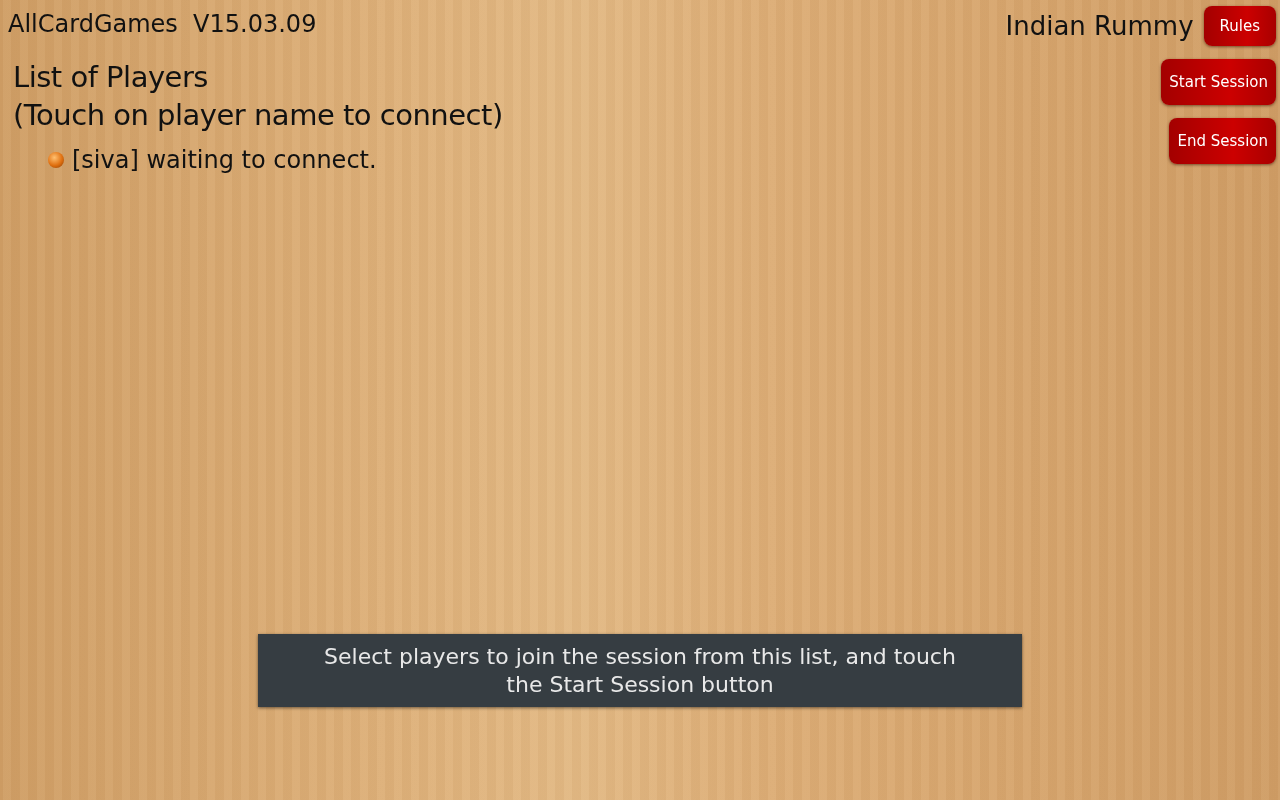 This screenshot has width=1280, height=800. Describe the element at coordinates (224, 160) in the screenshot. I see `player-entry: [siva] waiting to connect.` at that location.